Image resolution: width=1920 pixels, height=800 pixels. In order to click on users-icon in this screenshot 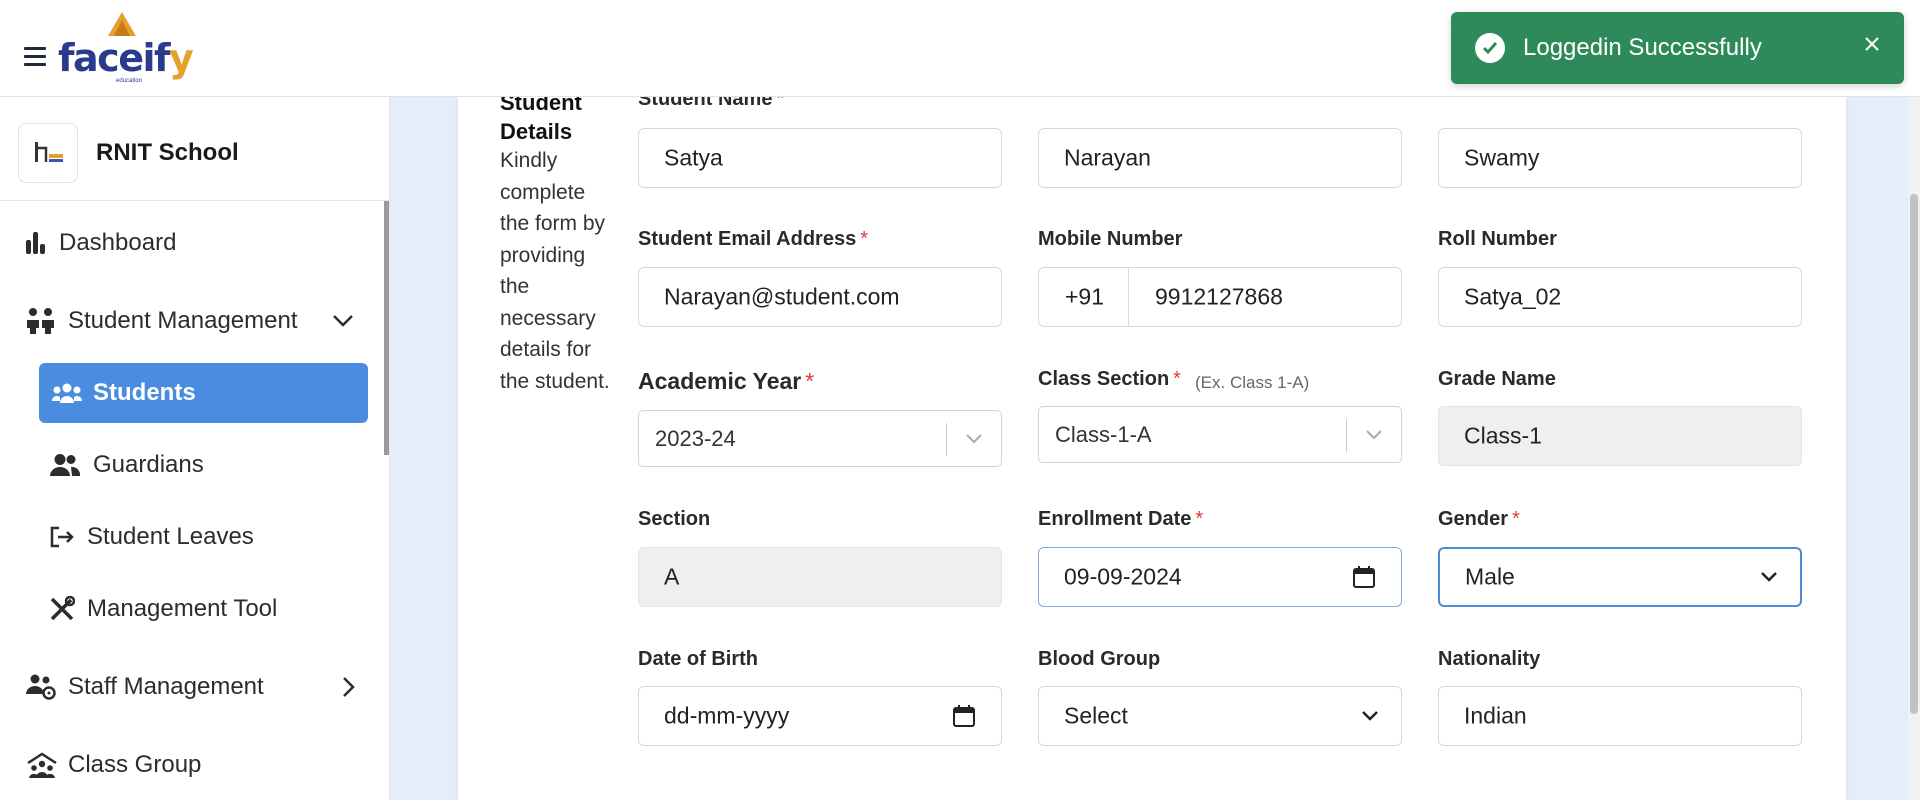, I will do `click(67, 393)`.